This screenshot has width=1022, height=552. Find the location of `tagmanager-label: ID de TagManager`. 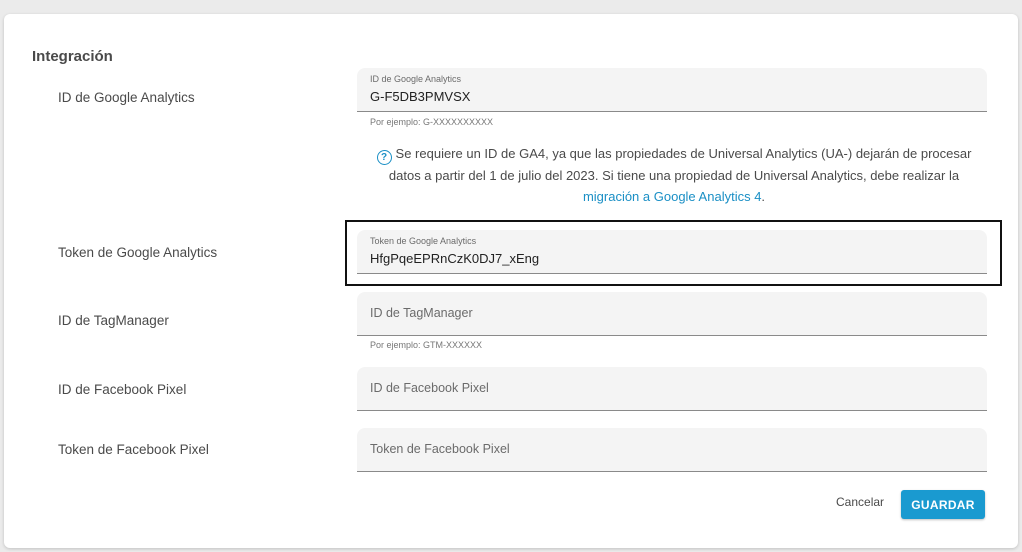

tagmanager-label: ID de TagManager is located at coordinates (113, 320).